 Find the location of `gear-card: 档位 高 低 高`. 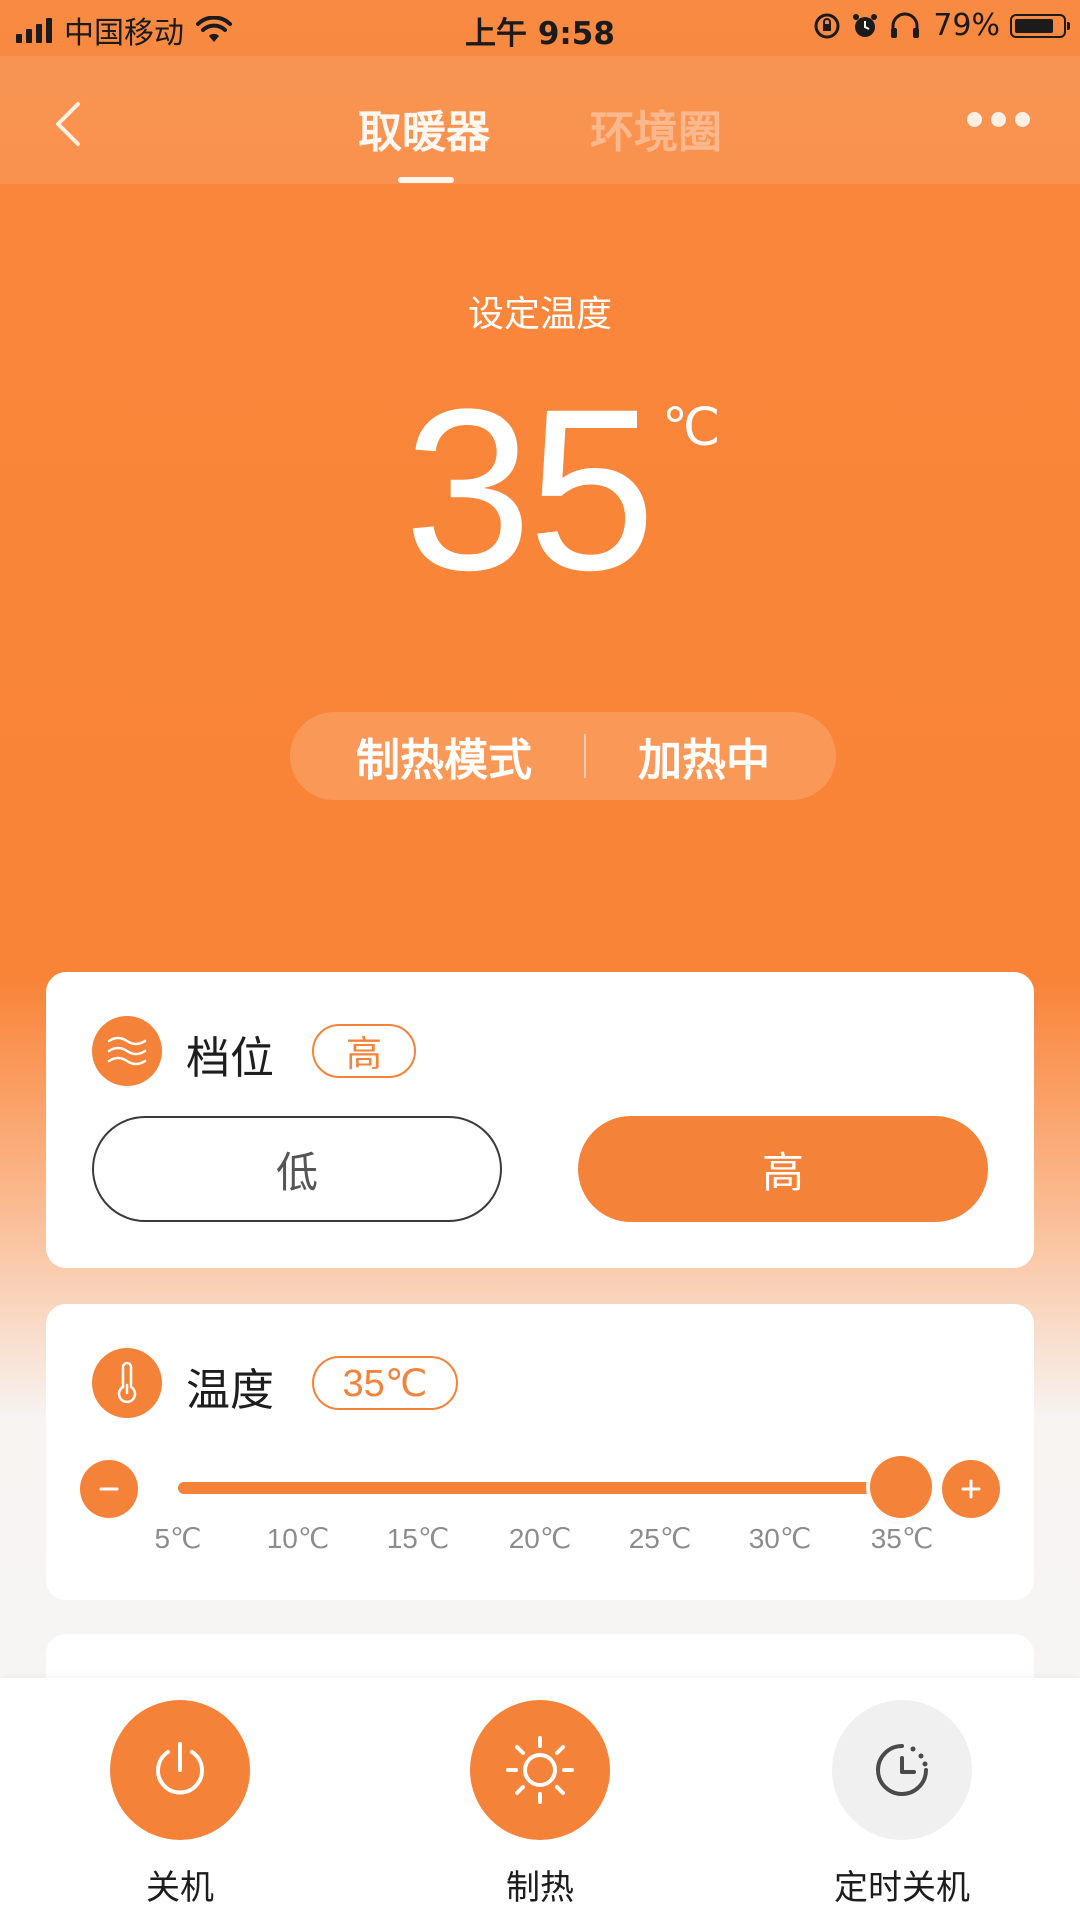

gear-card: 档位 高 低 高 is located at coordinates (540, 1120).